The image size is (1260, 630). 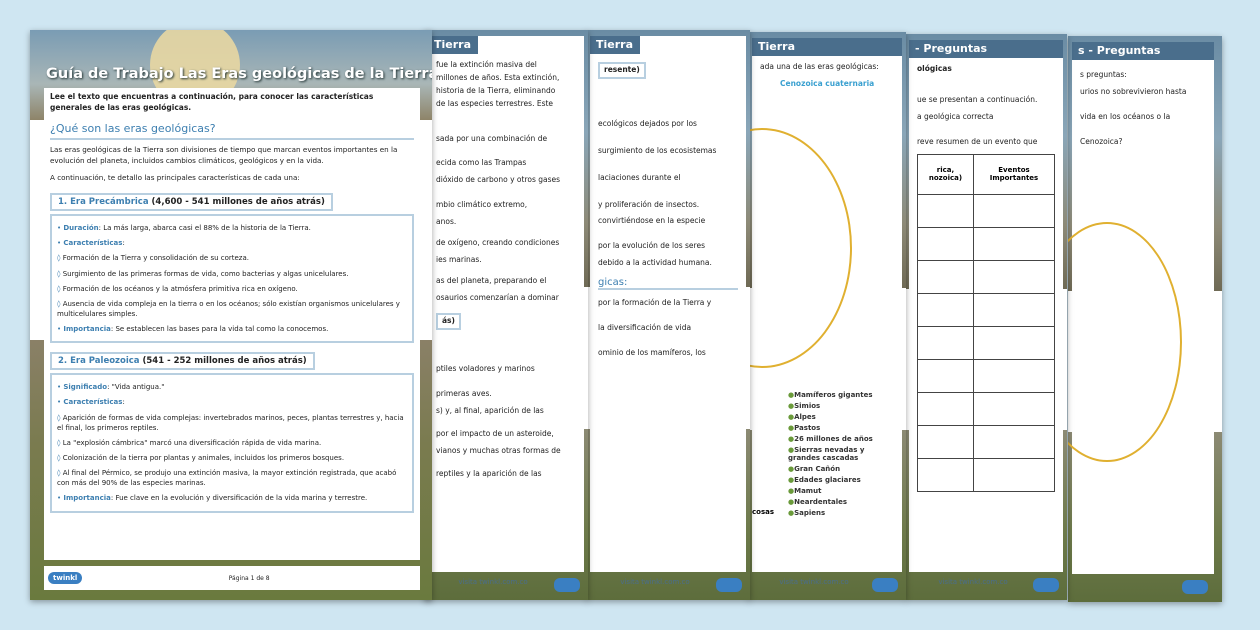 What do you see at coordinates (639, 177) in the screenshot?
I see `page-3-text-4: laciaciones durante el` at bounding box center [639, 177].